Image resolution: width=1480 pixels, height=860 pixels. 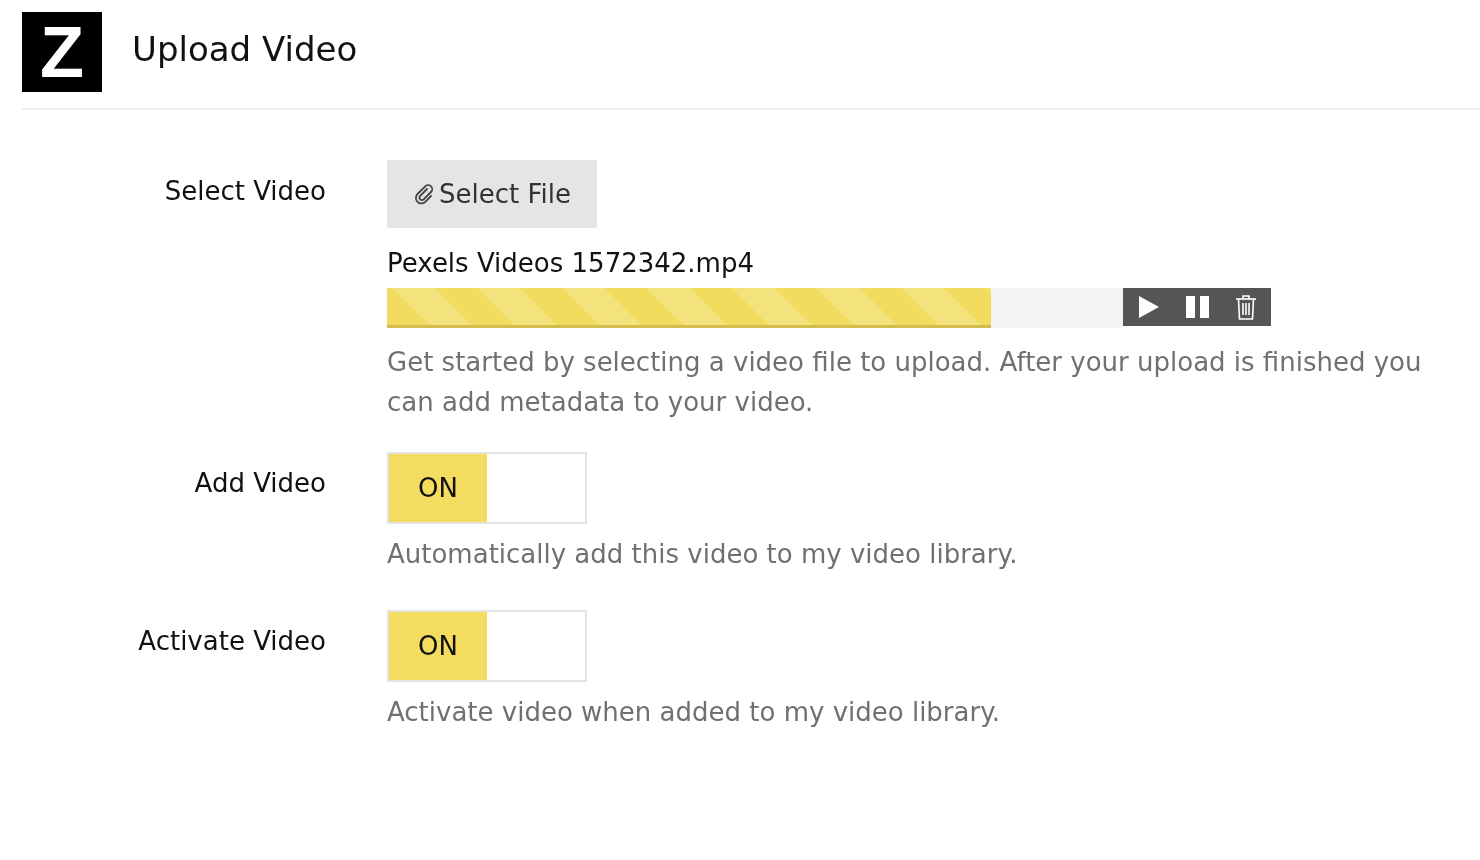 I want to click on field-label: Activate Video, so click(x=231, y=641).